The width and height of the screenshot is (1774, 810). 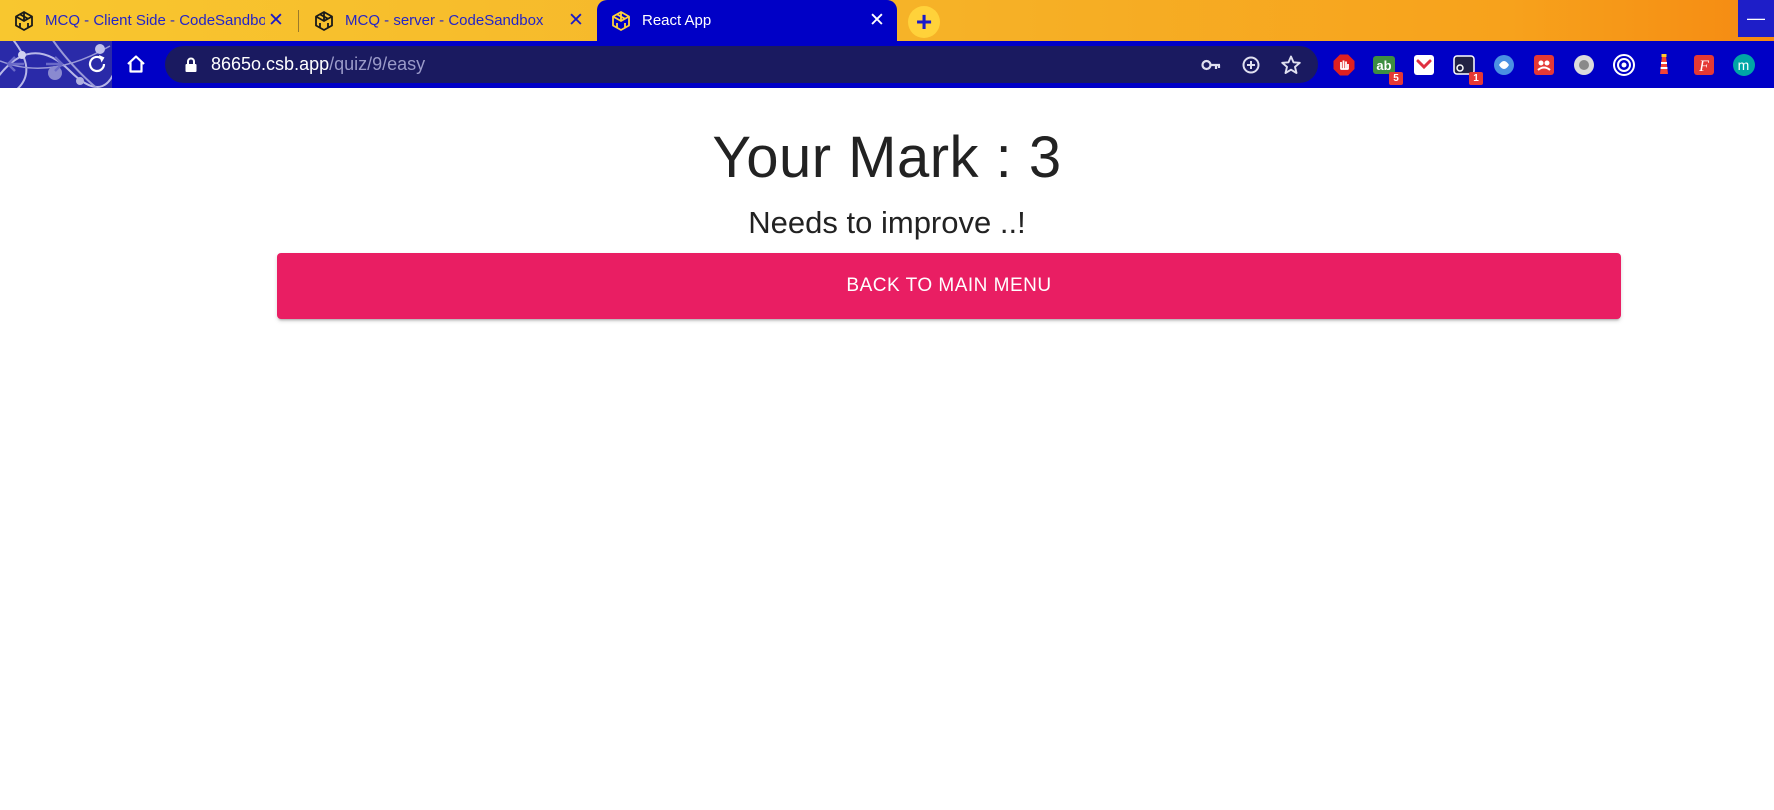 I want to click on blue-circle-extension-icon, so click(x=1503, y=65).